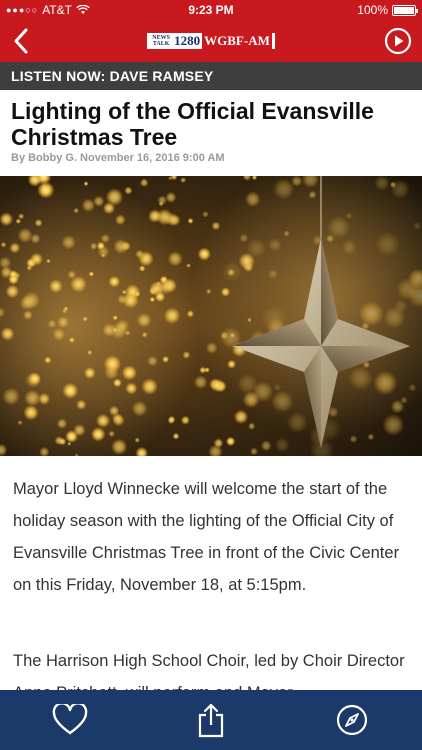  I want to click on status-left: ●●●○○ AT&T, so click(48, 10).